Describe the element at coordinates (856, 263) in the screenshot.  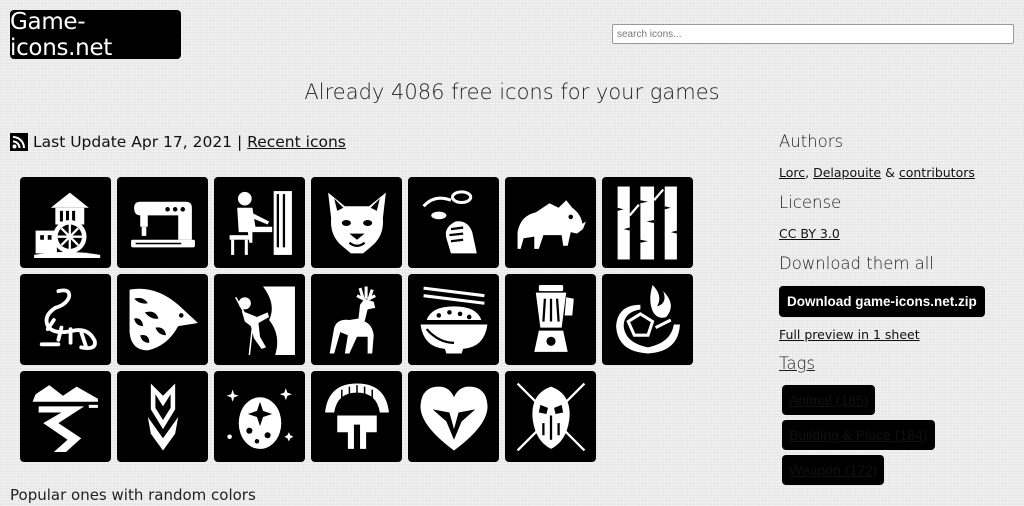
I see `download-title: Download them all` at that location.